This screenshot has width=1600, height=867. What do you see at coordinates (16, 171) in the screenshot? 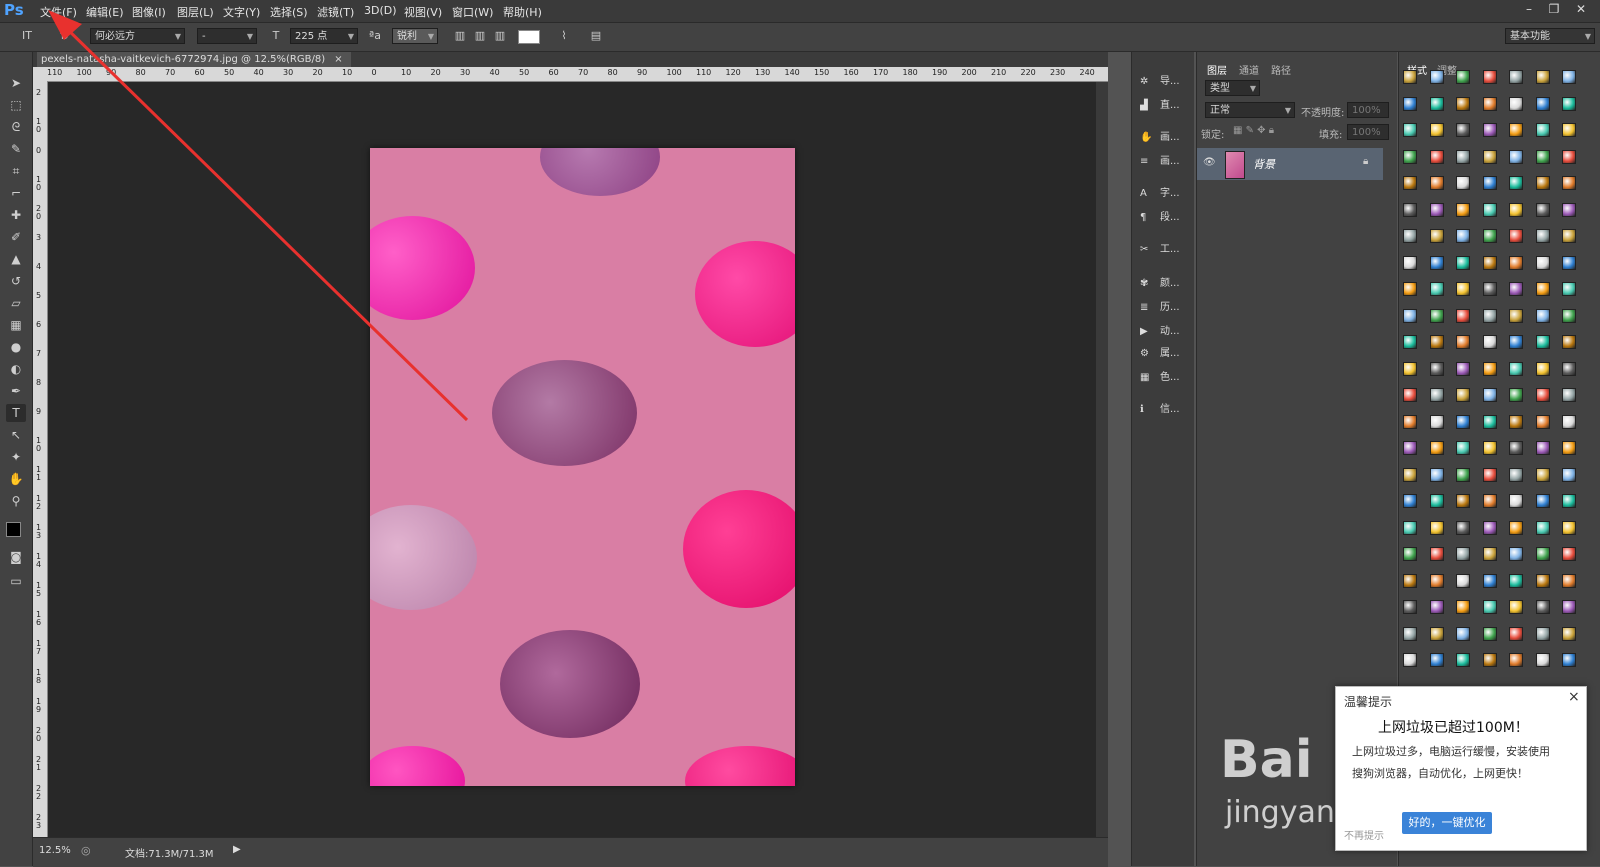
I see `crop-tool-icon: ⌗` at bounding box center [16, 171].